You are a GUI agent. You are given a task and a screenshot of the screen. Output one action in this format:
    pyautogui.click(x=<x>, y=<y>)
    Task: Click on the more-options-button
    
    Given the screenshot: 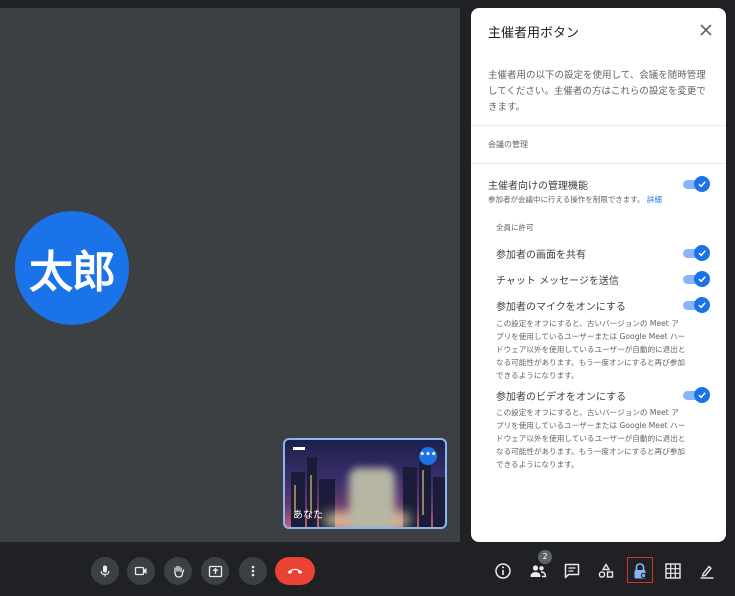 What is the action you would take?
    pyautogui.click(x=253, y=571)
    